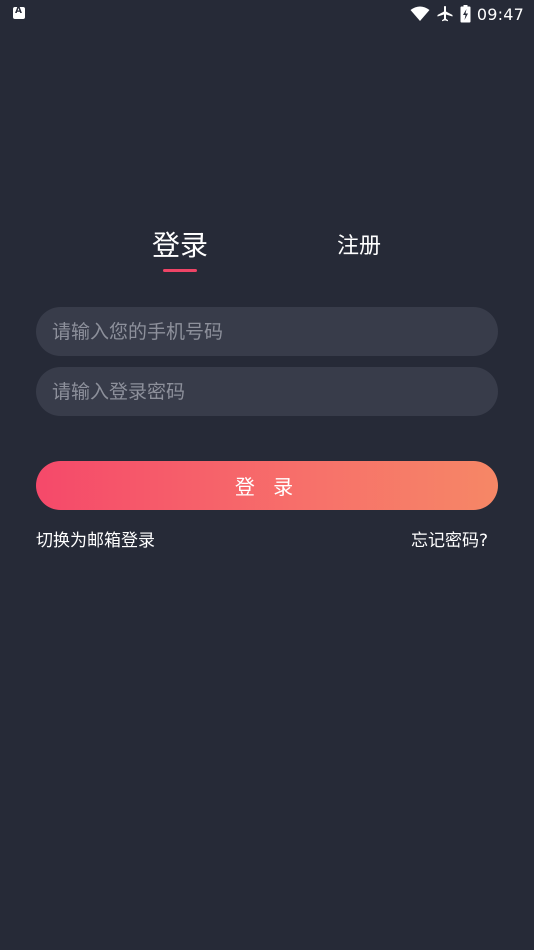 This screenshot has height=950, width=534. I want to click on switch-to-email-login-link: 切换为邮箱登录, so click(95, 541).